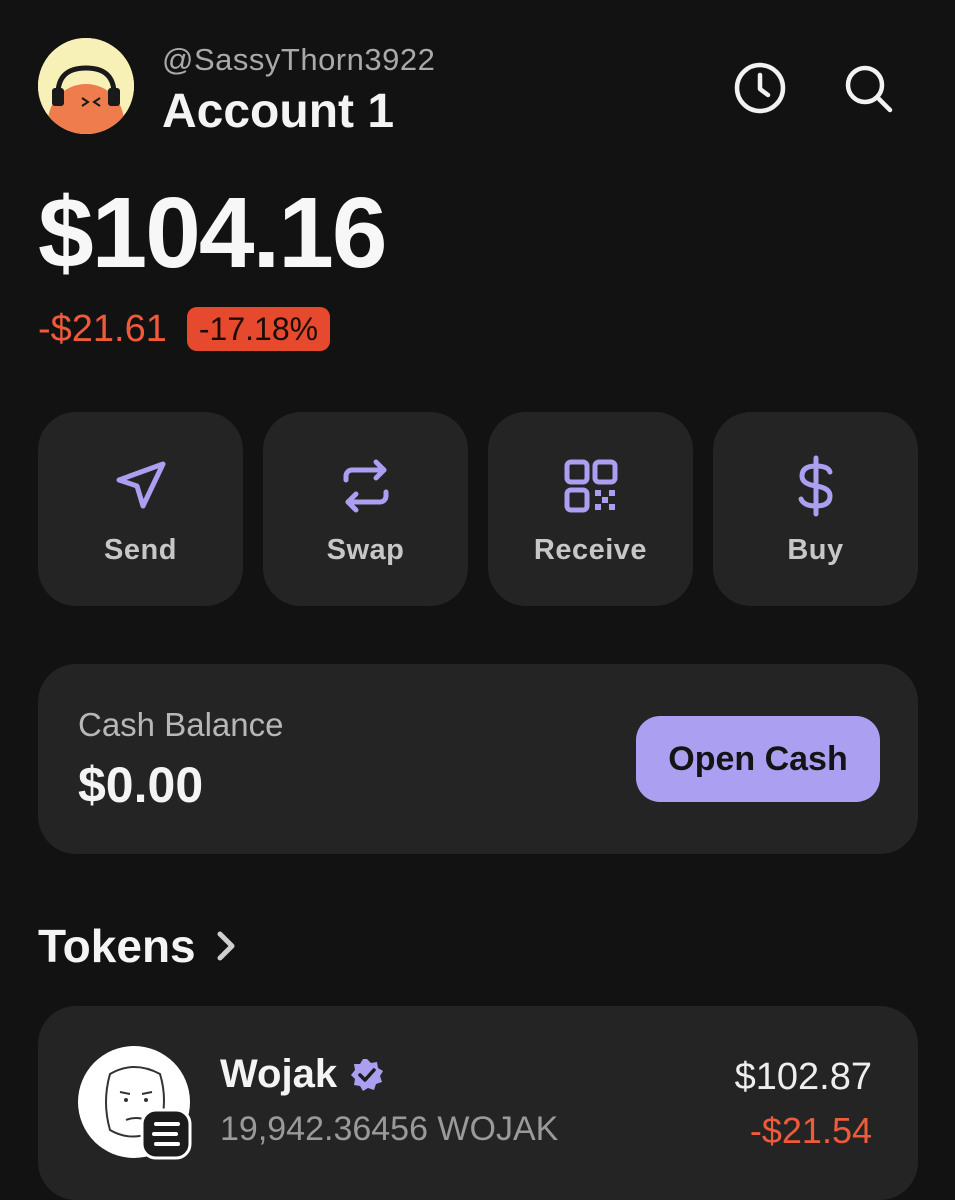  I want to click on swap-icon, so click(365, 486).